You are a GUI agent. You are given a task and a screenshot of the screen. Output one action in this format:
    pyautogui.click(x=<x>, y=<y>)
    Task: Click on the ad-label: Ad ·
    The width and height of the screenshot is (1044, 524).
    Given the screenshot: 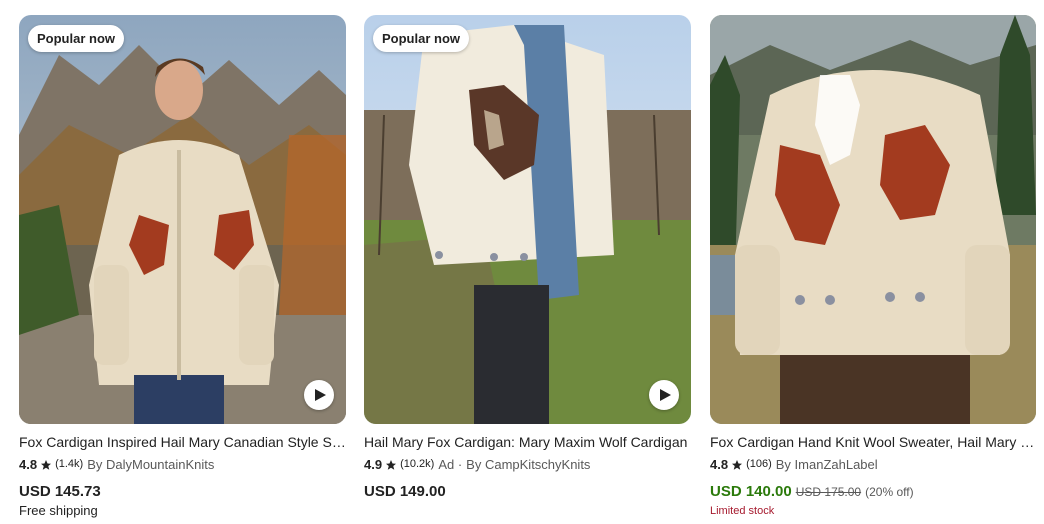 What is the action you would take?
    pyautogui.click(x=450, y=464)
    